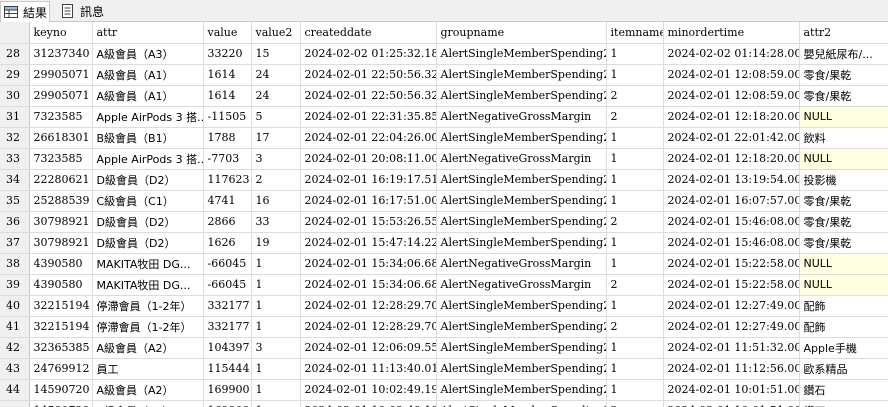  Describe the element at coordinates (61, 390) in the screenshot. I see `cell-keyno: 14590720` at that location.